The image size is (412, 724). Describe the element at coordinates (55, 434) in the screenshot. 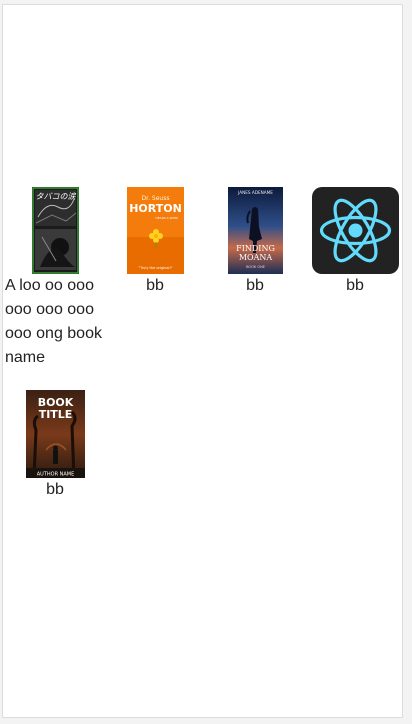

I see `book-title-cover-image: BOOK TITLE AUTHOR NAME` at that location.